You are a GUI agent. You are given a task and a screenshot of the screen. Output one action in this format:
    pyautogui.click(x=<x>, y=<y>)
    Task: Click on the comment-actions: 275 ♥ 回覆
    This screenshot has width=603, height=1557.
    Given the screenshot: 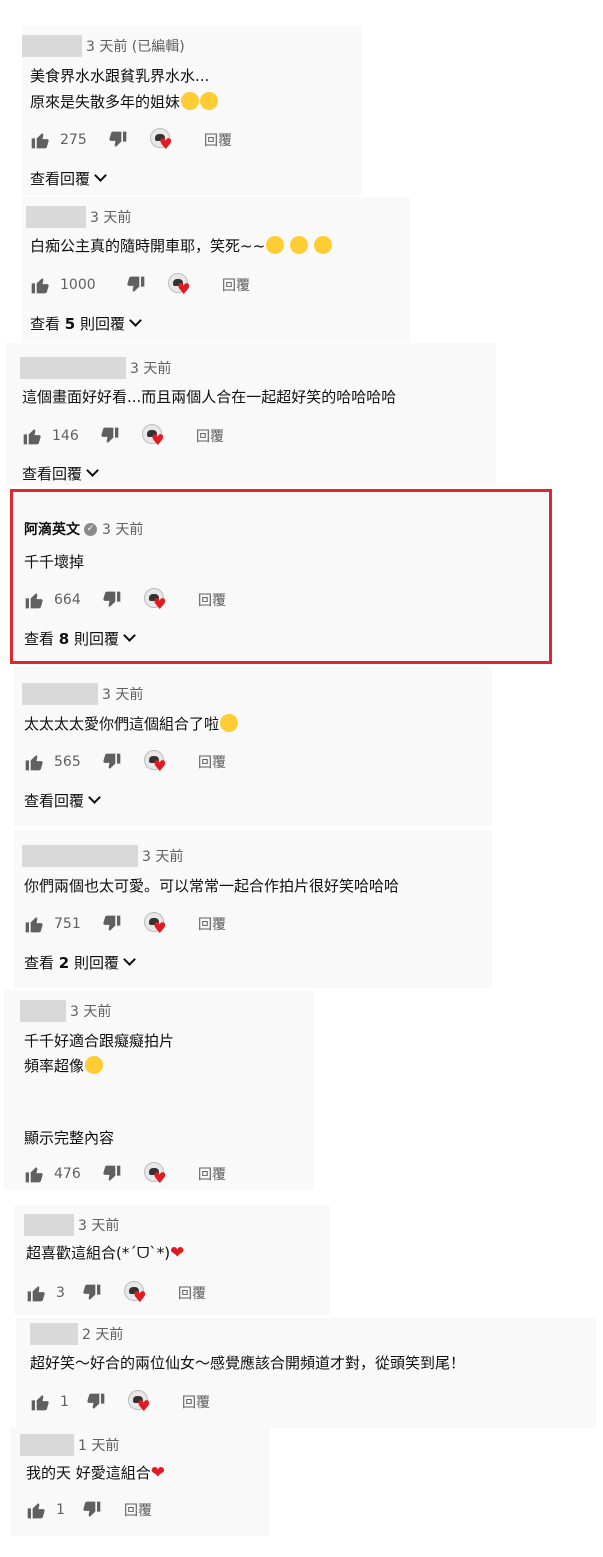 What is the action you would take?
    pyautogui.click(x=131, y=140)
    